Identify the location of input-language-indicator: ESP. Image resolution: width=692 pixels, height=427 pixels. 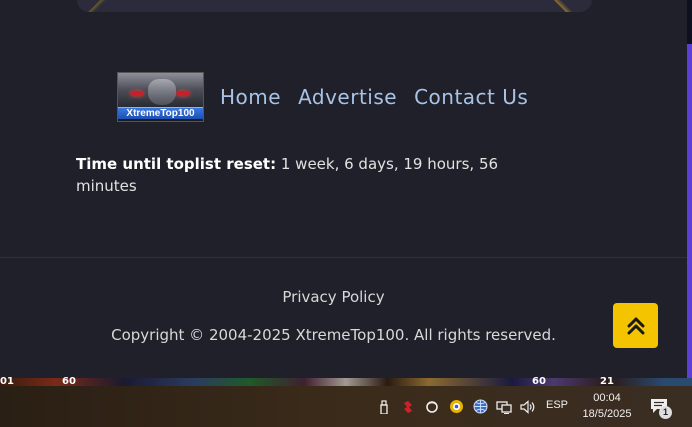
(557, 405).